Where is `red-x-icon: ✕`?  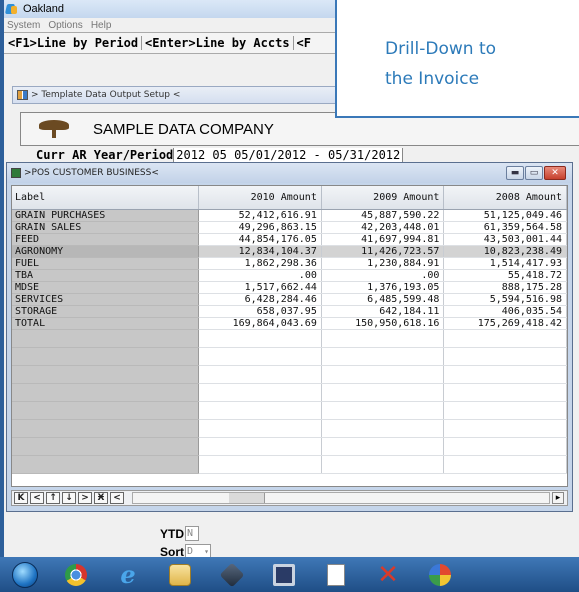 red-x-icon: ✕ is located at coordinates (388, 575).